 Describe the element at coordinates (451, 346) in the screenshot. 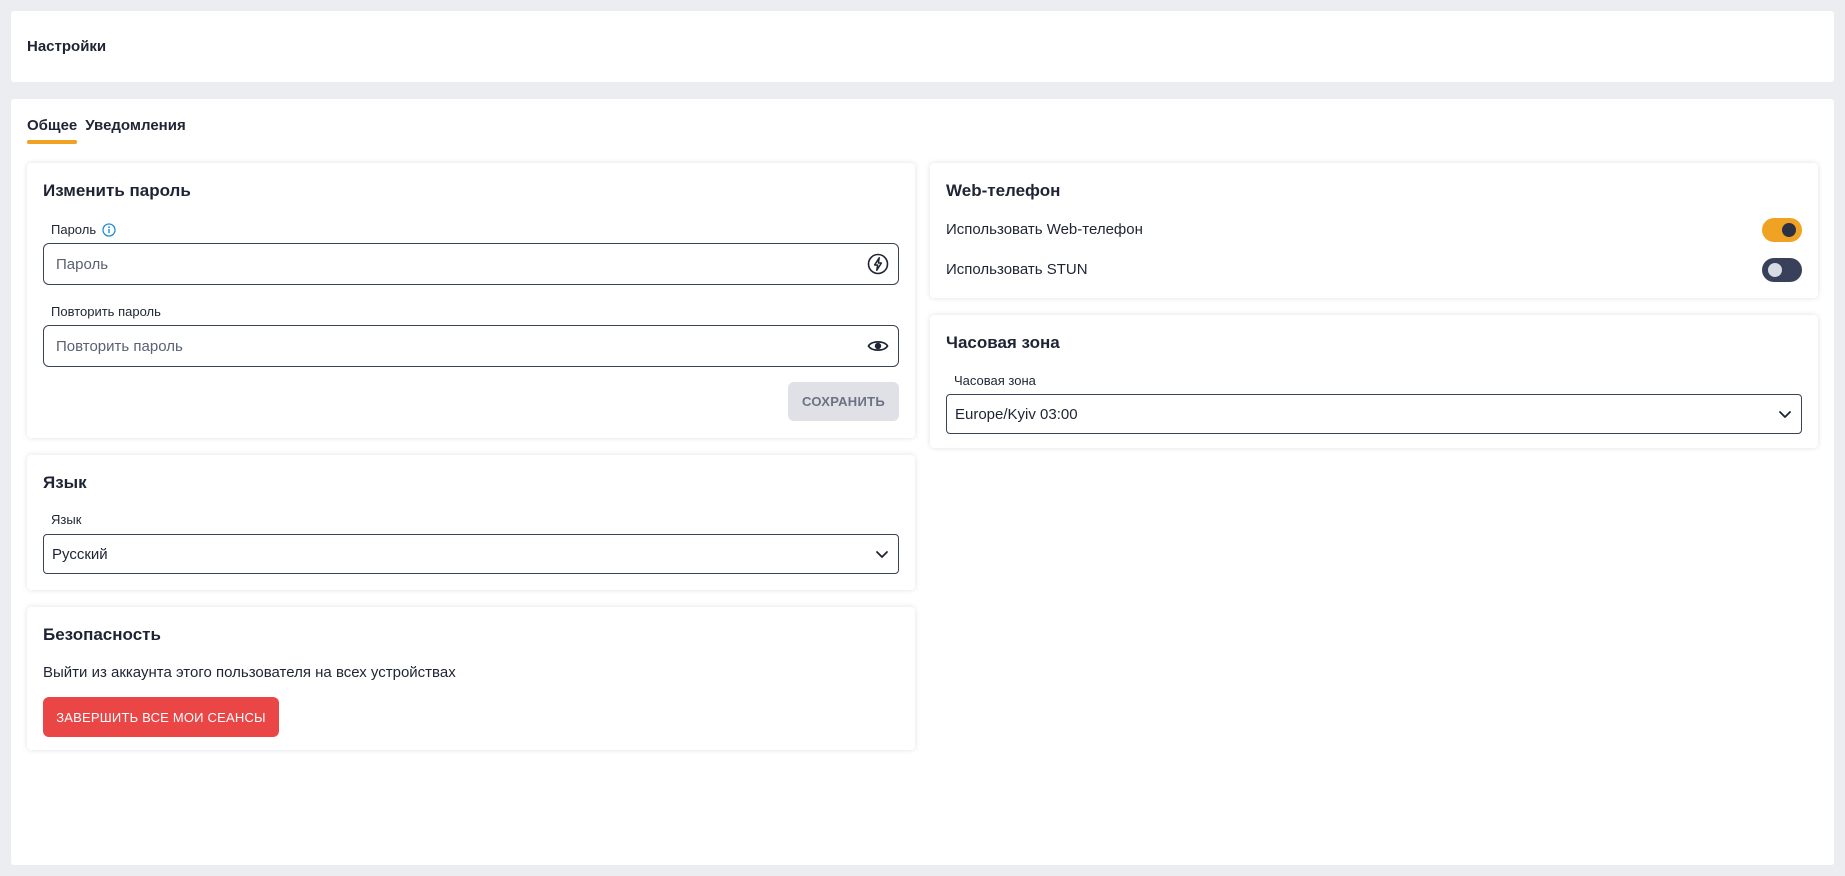

I see `repeat-password-input` at that location.